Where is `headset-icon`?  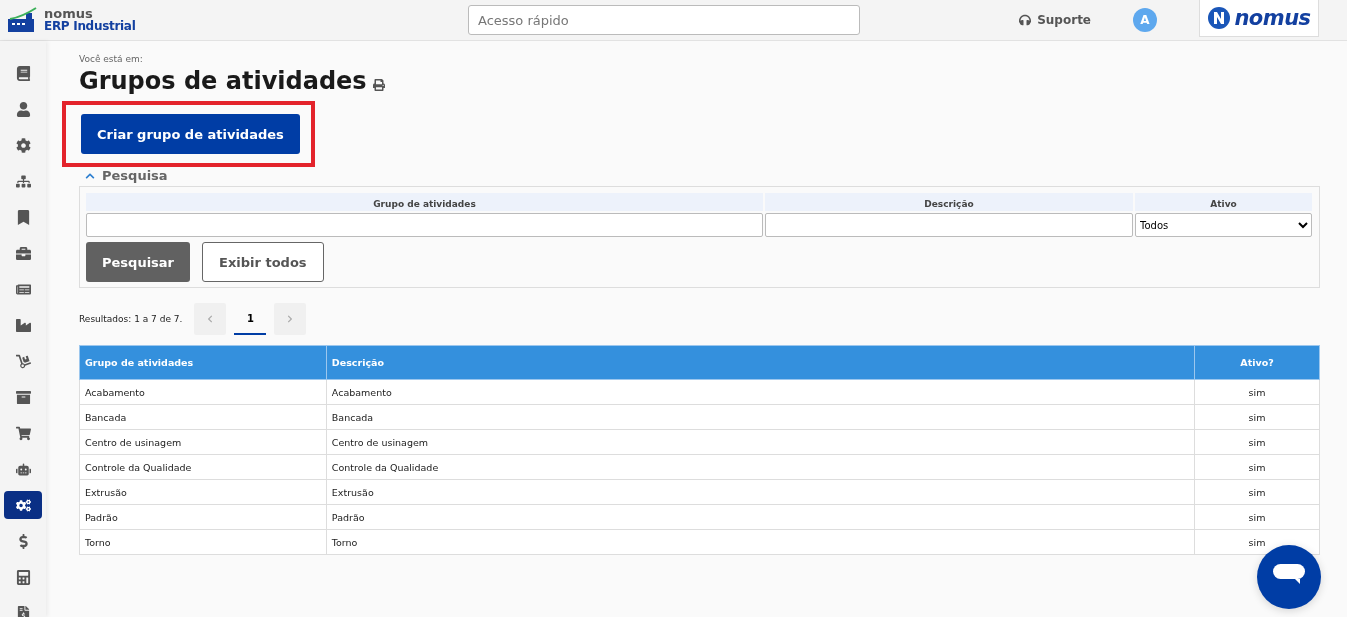
headset-icon is located at coordinates (1025, 20).